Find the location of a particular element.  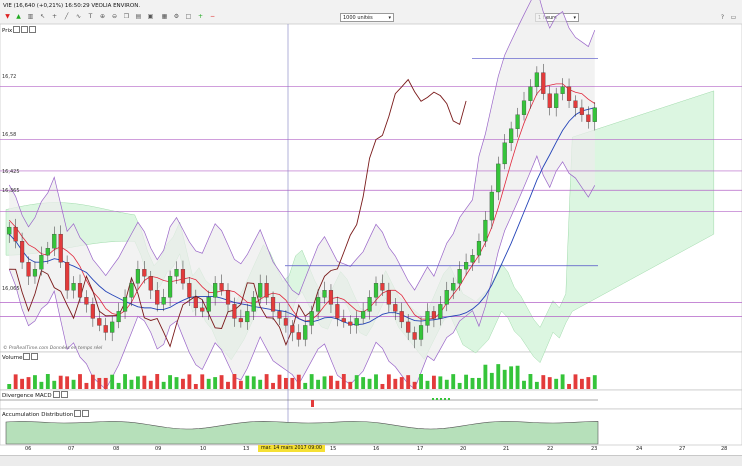

x-axis-label: 24 is located at coordinates (639, 449).